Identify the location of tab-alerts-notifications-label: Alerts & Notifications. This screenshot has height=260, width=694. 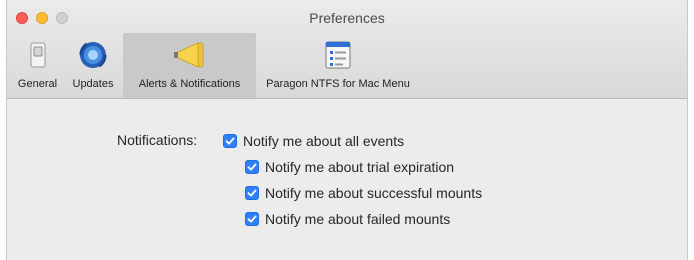
(189, 84).